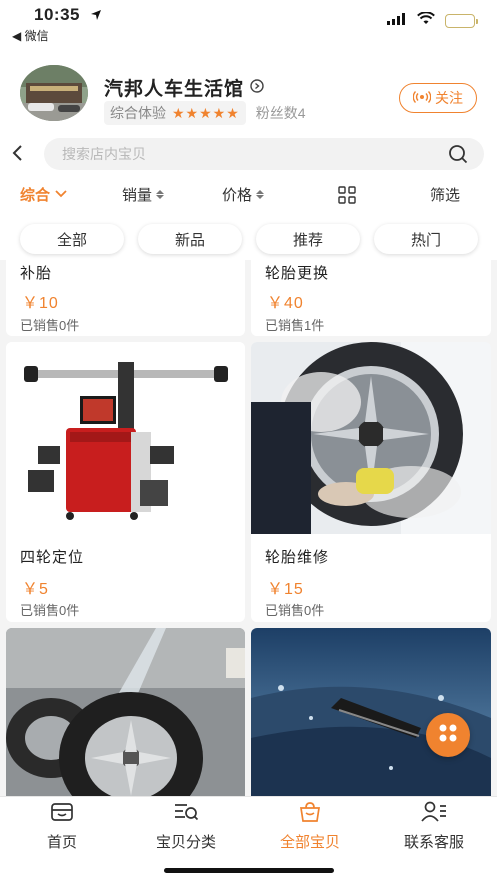  Describe the element at coordinates (347, 195) in the screenshot. I see `grid-view-icon` at that location.